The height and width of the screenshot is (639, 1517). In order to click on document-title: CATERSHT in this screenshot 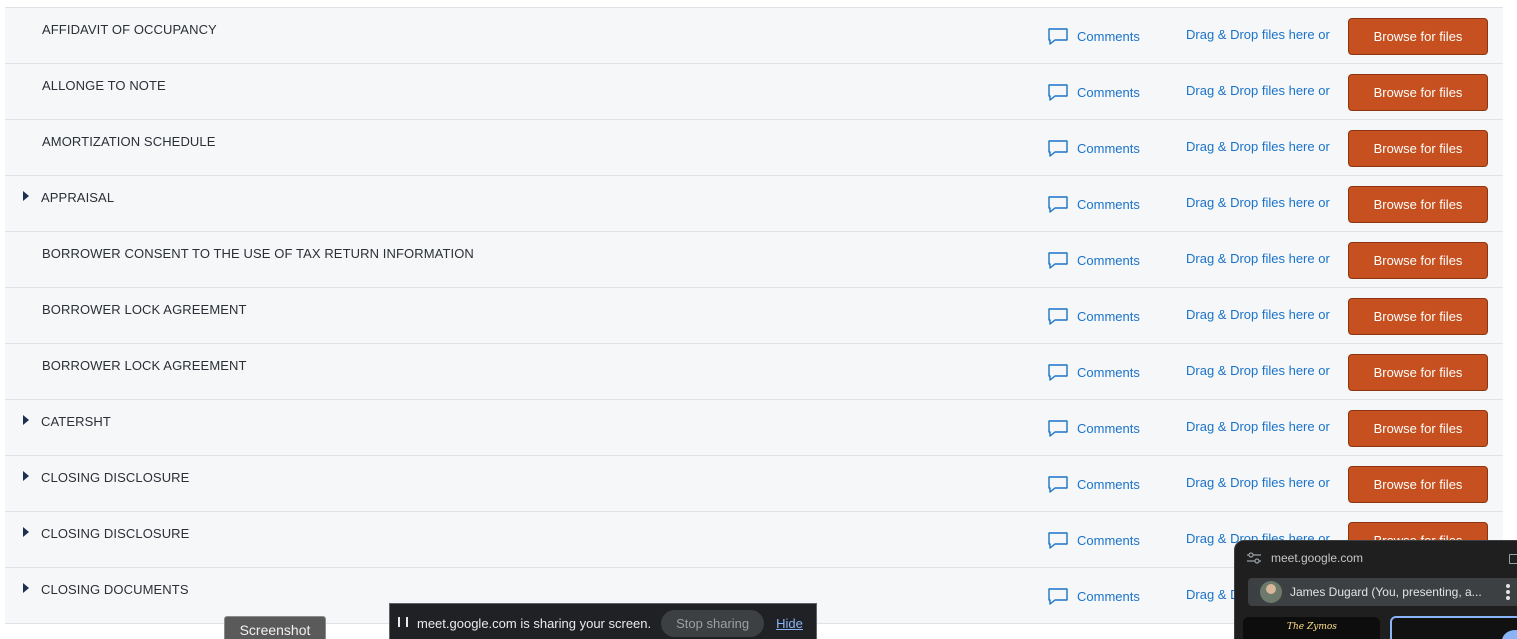, I will do `click(76, 421)`.